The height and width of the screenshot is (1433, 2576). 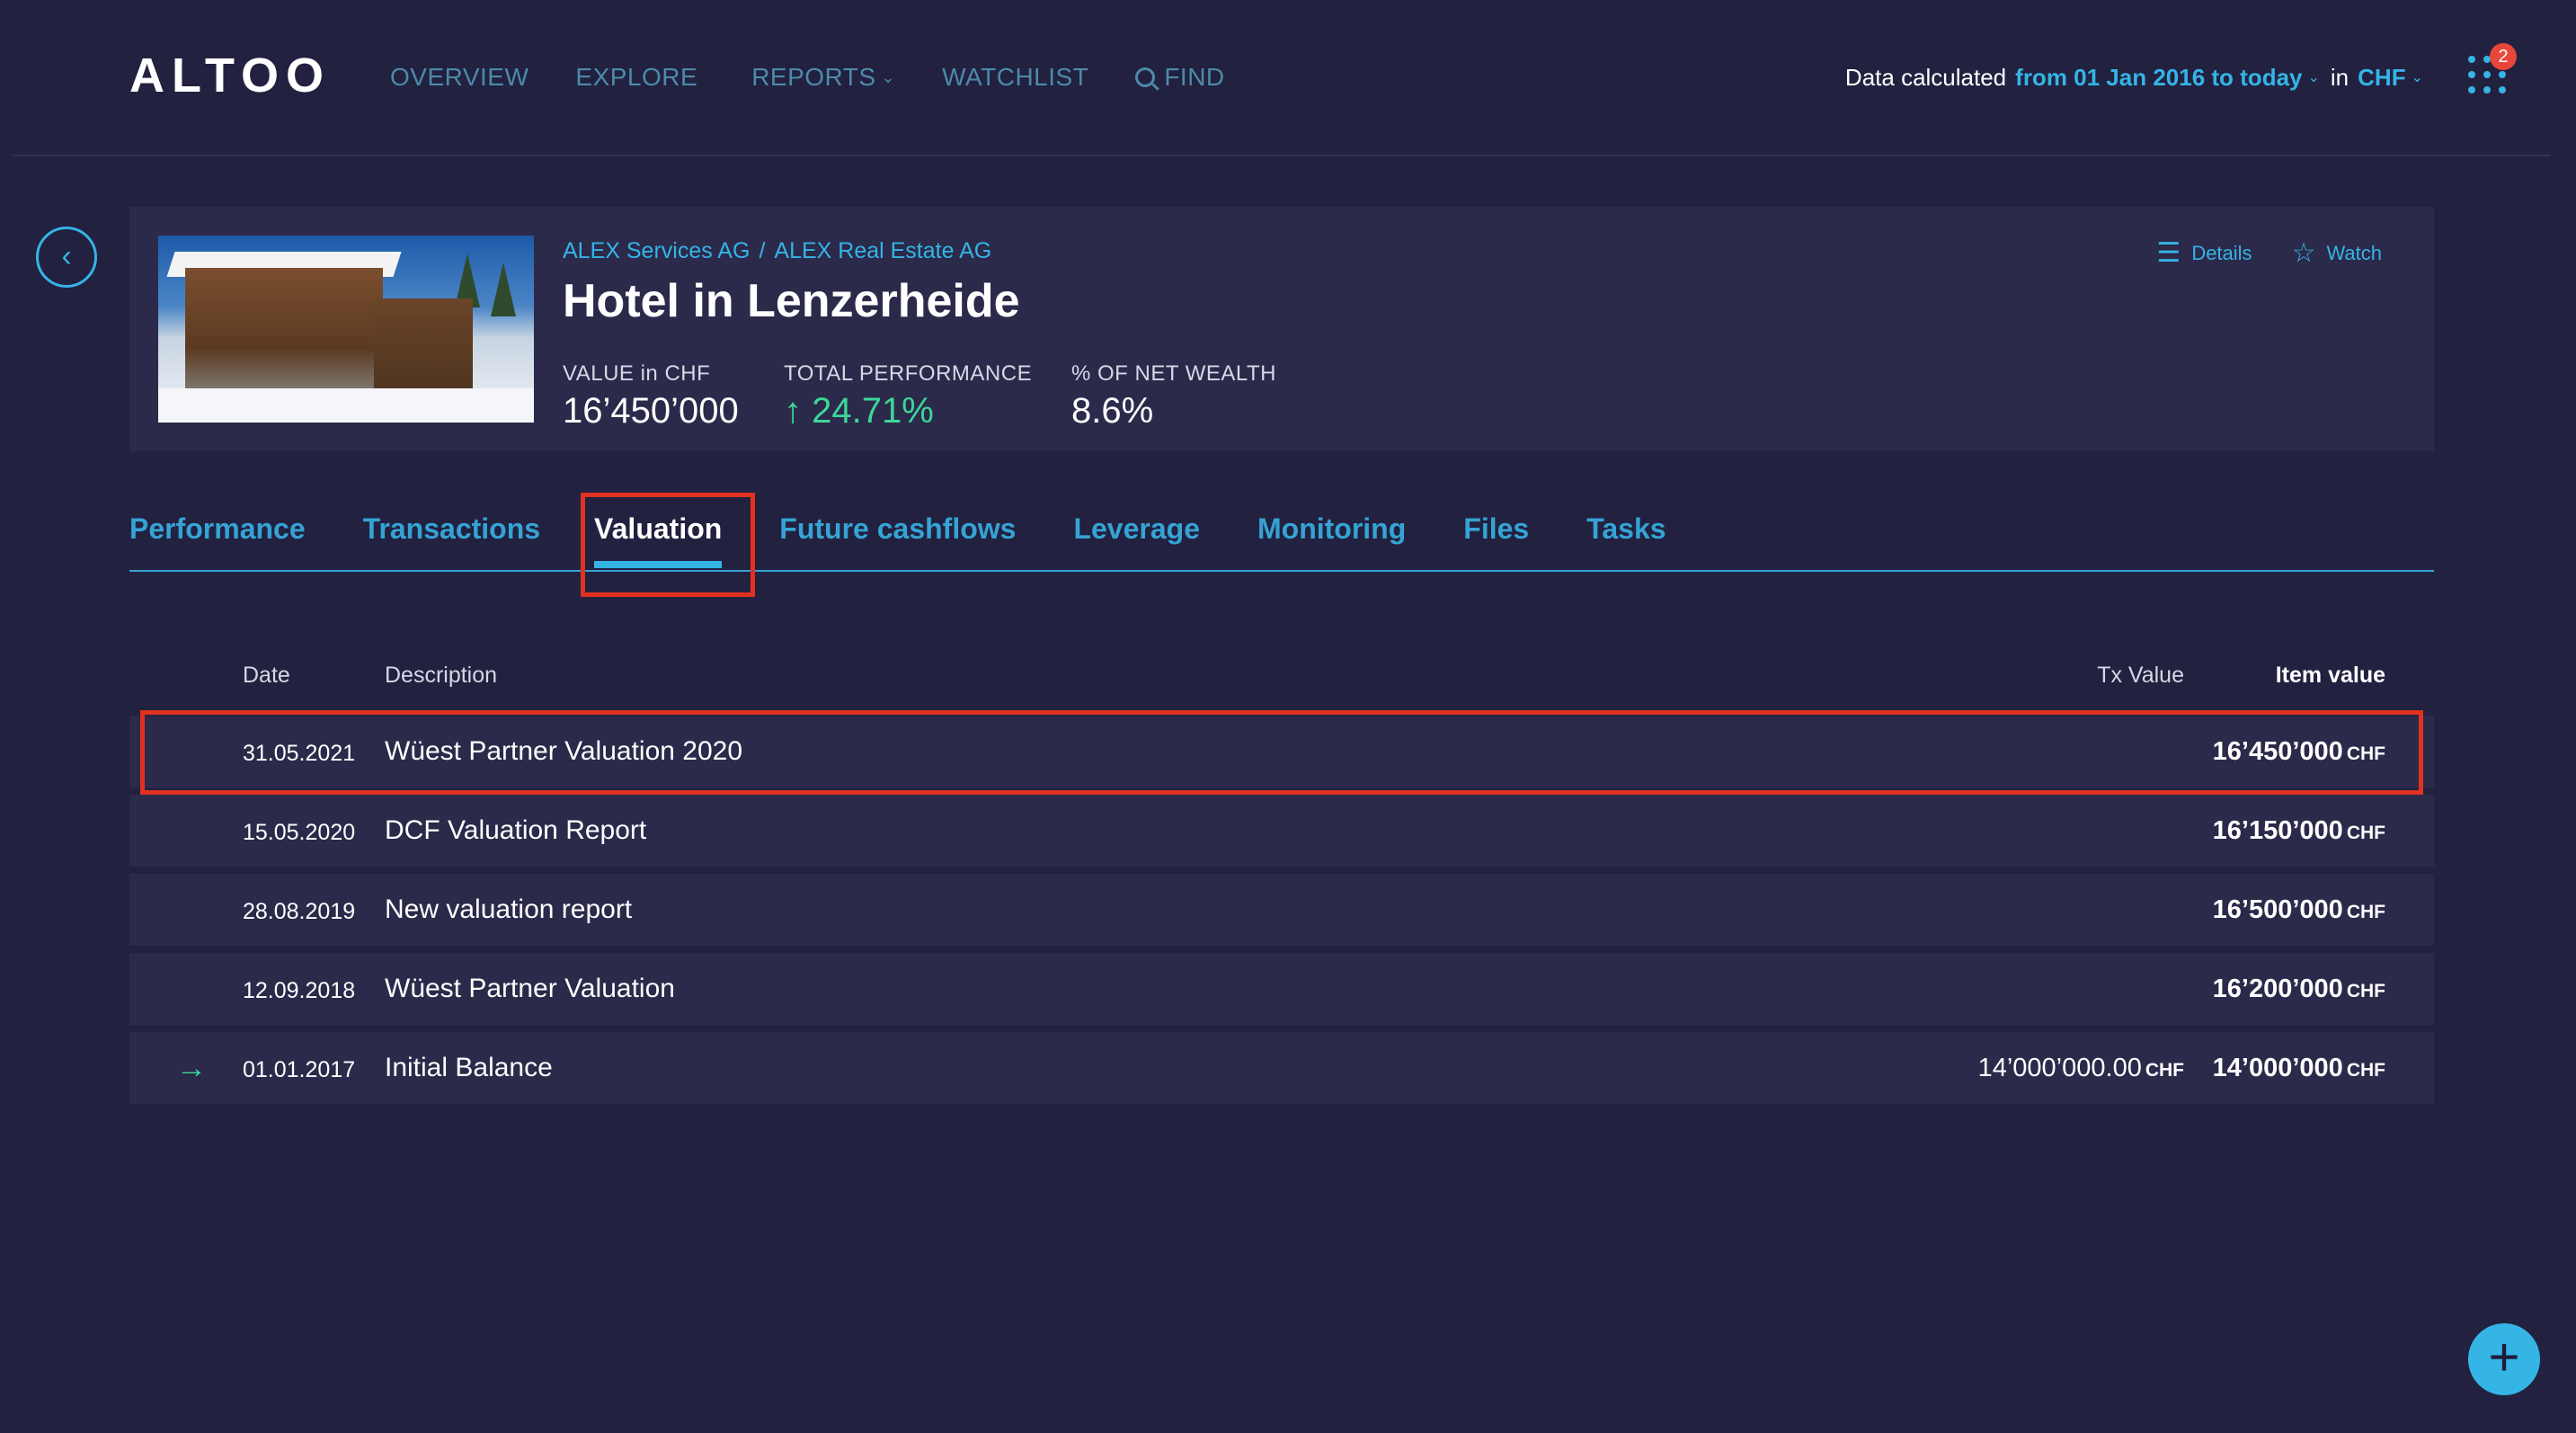 What do you see at coordinates (230, 75) in the screenshot?
I see `altoo-logo: ALTOO` at bounding box center [230, 75].